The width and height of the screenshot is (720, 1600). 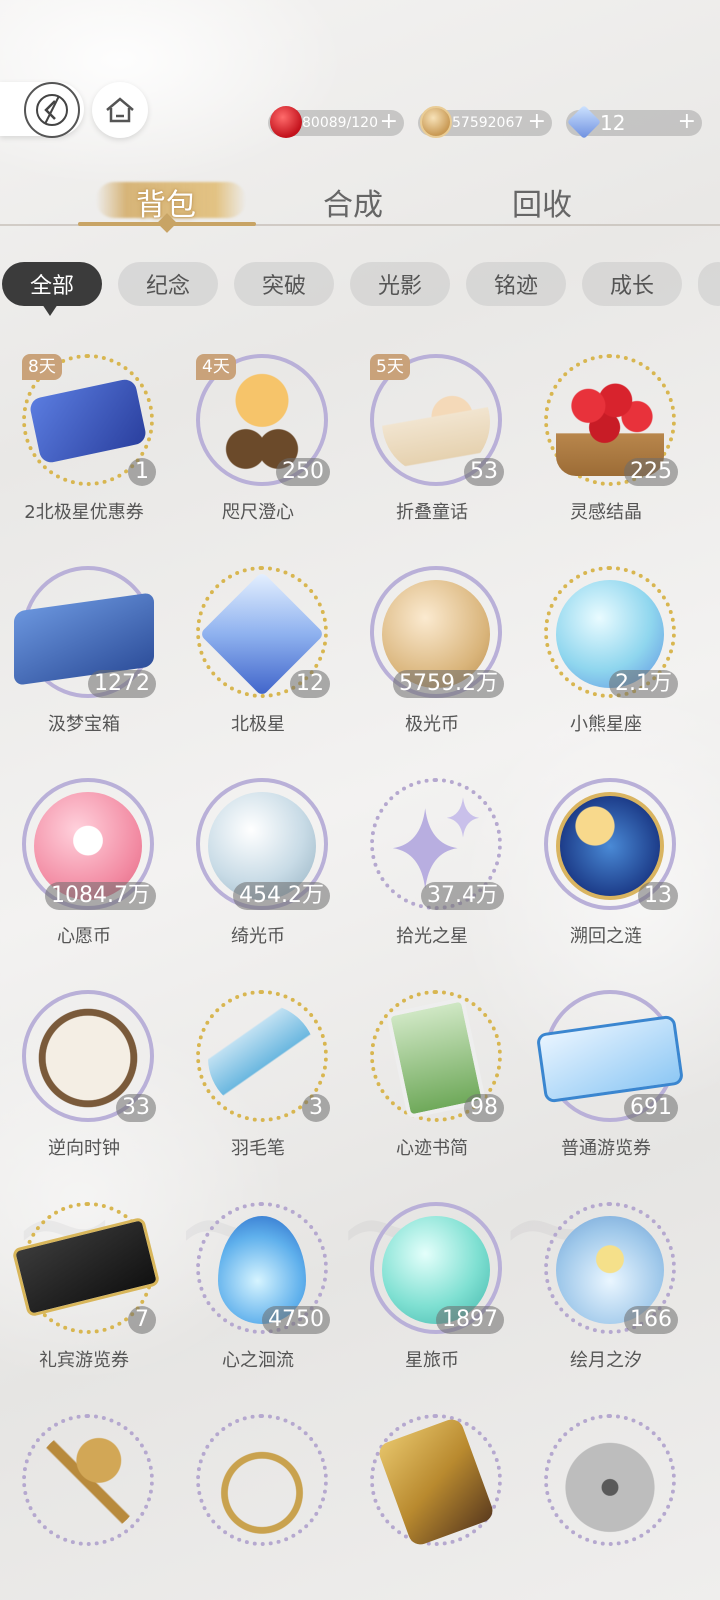 What do you see at coordinates (470, 1320) in the screenshot?
I see `item-count: 1897` at bounding box center [470, 1320].